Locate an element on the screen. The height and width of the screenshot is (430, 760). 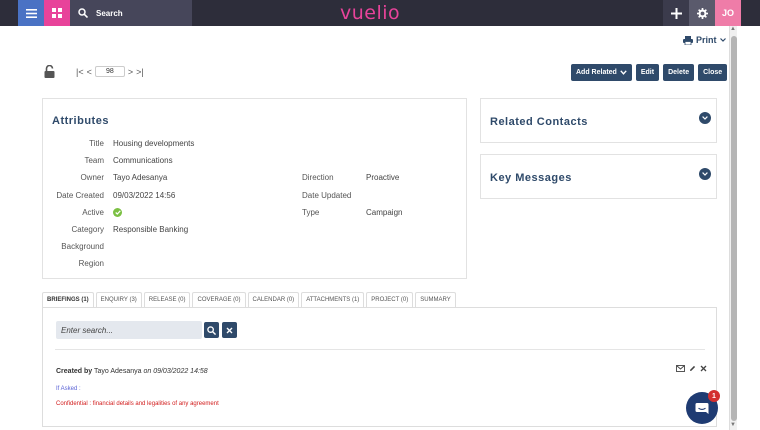
grid-icon is located at coordinates (57, 13).